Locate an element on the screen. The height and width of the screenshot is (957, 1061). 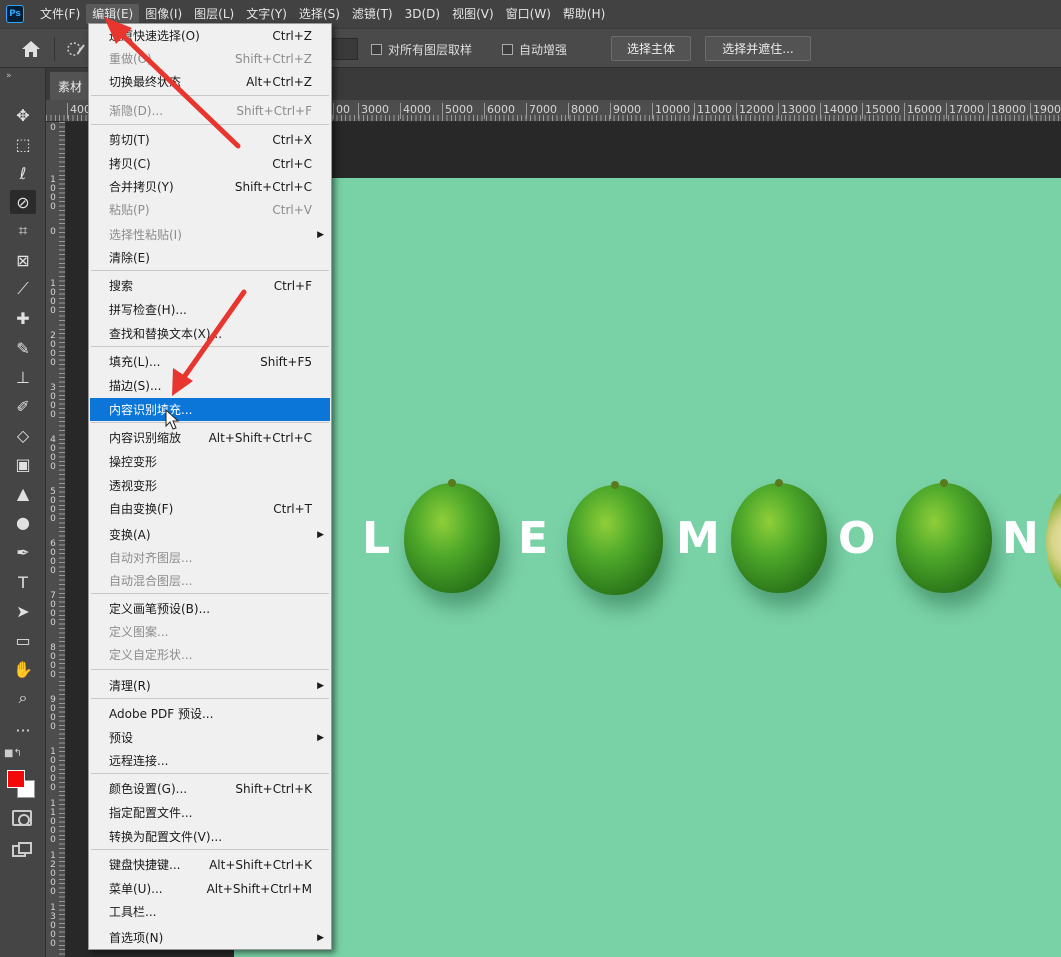
dodge-icon: ● is located at coordinates (23, 522).